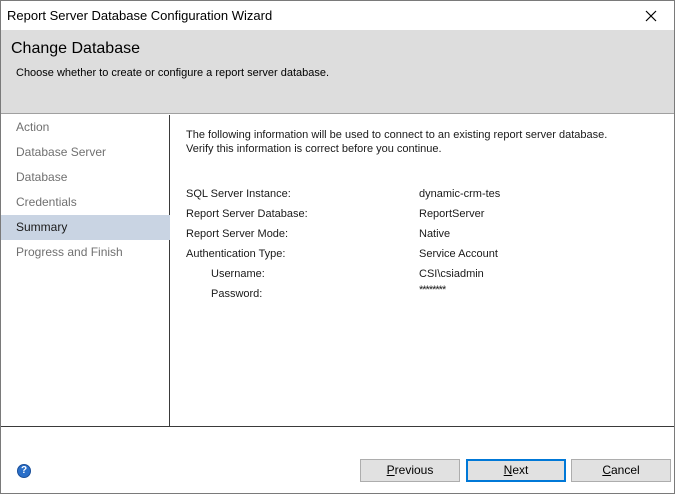  What do you see at coordinates (85, 152) in the screenshot?
I see `step-database-server: Database Server` at bounding box center [85, 152].